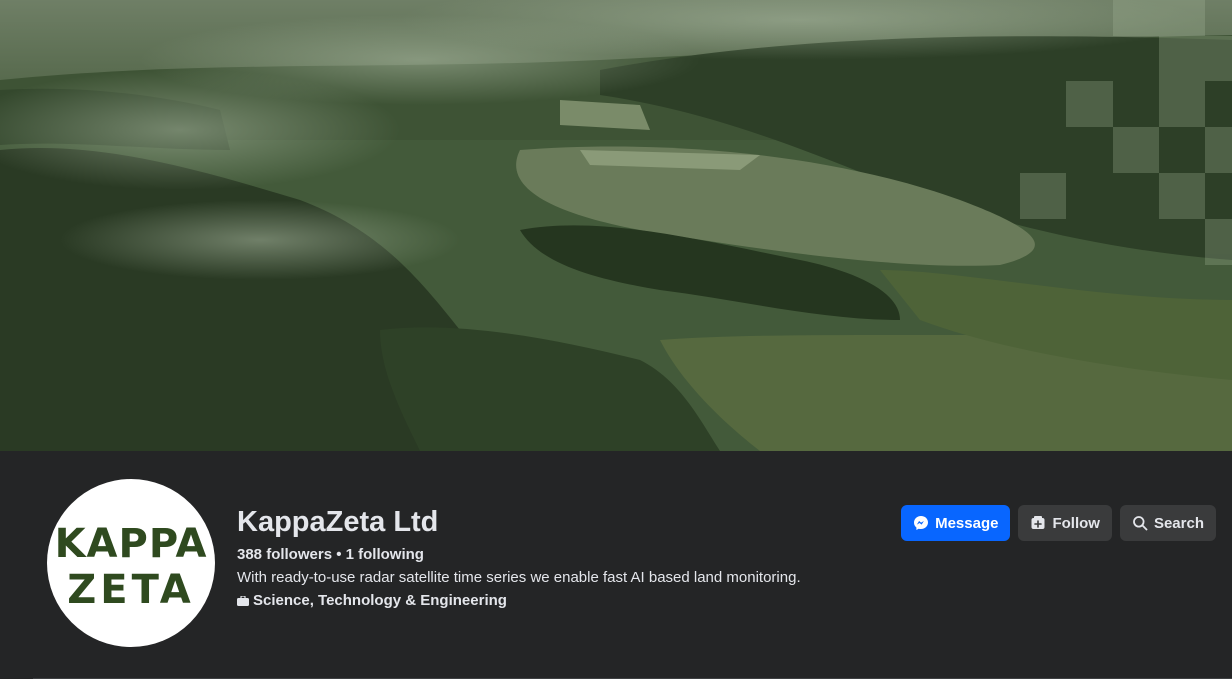 The height and width of the screenshot is (679, 1232). I want to click on search-button: Search, so click(1167, 523).